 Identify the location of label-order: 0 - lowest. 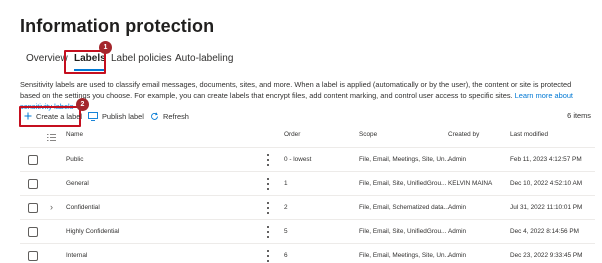
(298, 159).